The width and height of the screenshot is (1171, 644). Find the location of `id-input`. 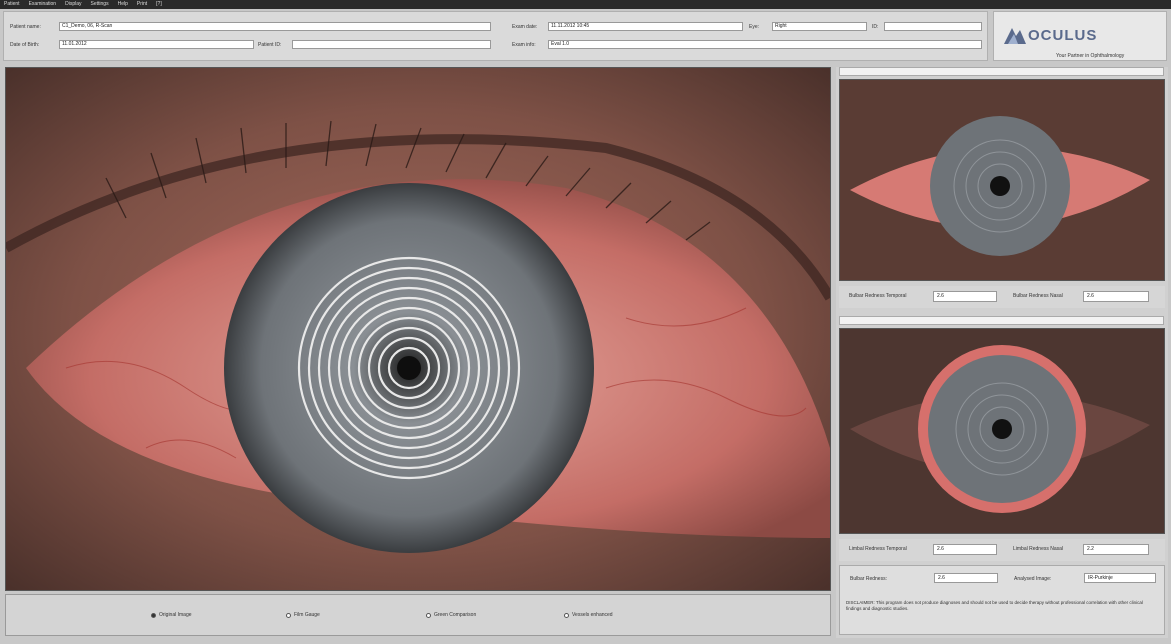

id-input is located at coordinates (933, 26).